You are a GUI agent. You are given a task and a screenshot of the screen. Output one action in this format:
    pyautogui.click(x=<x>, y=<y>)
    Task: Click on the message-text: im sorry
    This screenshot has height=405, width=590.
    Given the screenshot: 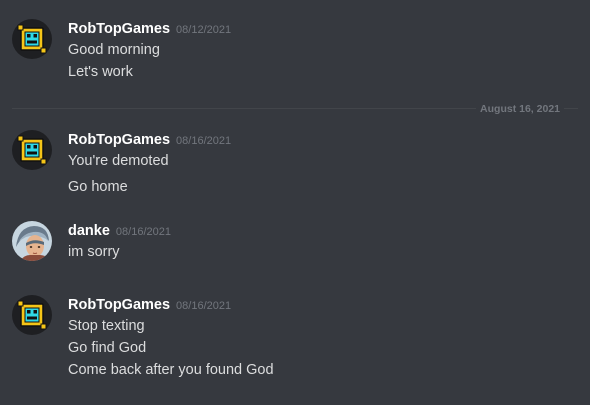 What is the action you would take?
    pyautogui.click(x=94, y=252)
    